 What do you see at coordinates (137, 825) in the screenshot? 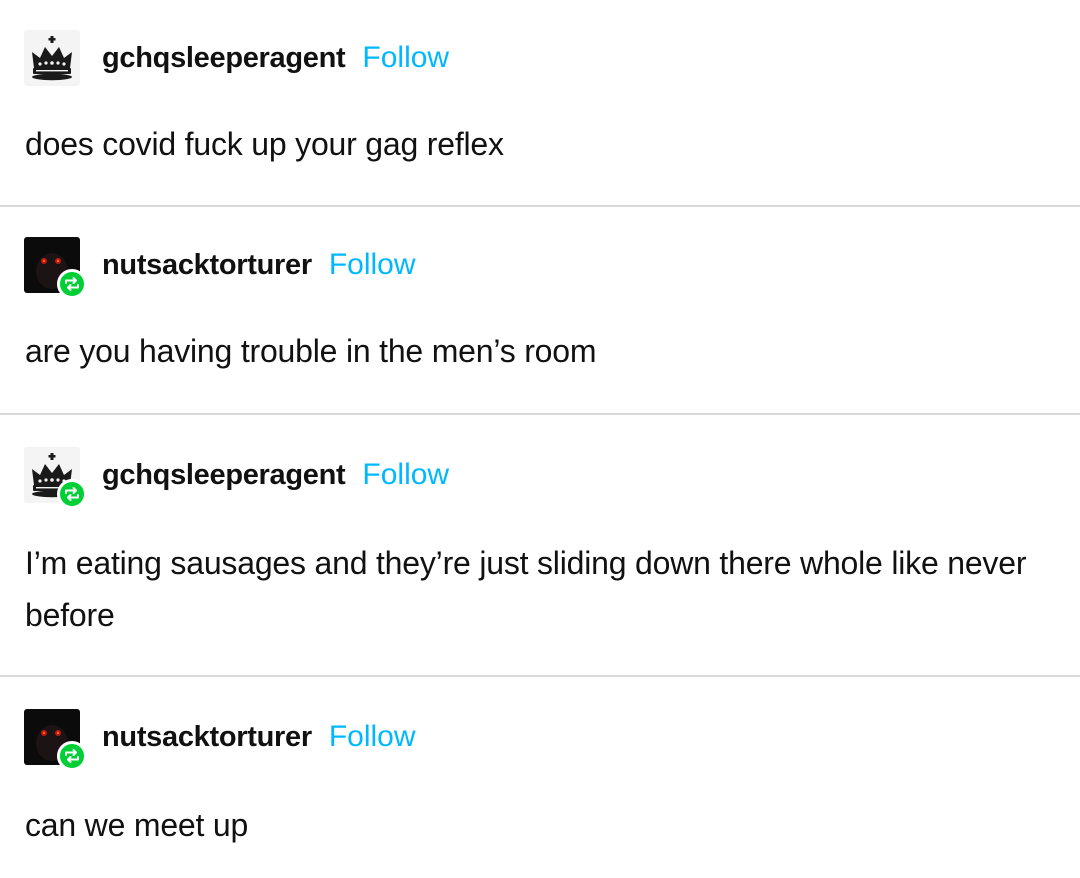
I see `post-text: can we meet up` at bounding box center [137, 825].